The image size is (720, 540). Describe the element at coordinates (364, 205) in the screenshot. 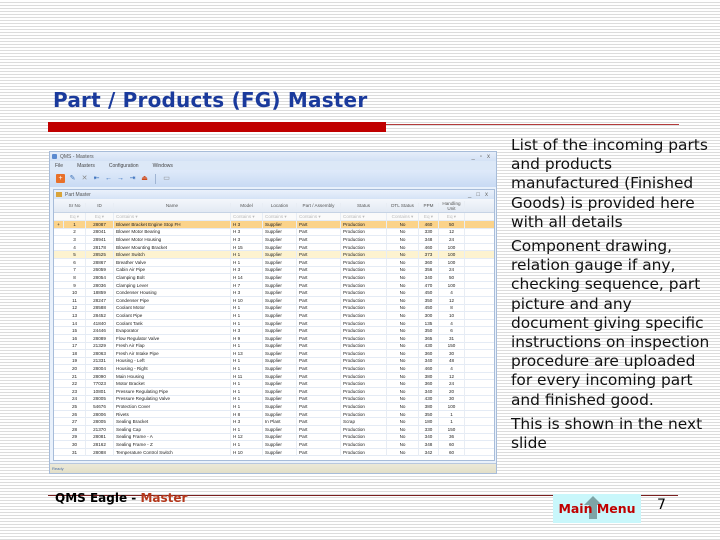

I see `column-header: Status` at that location.